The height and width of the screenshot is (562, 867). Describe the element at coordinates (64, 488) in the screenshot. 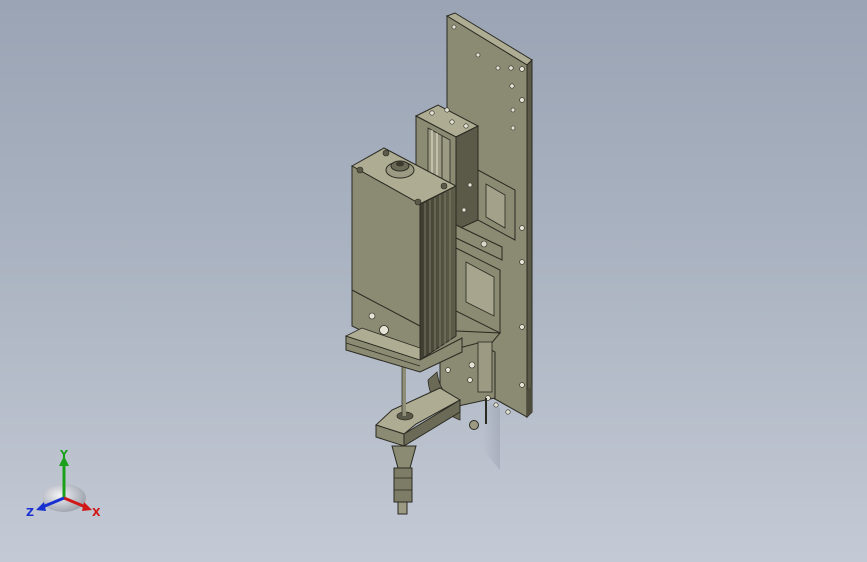

I see `coordinate-triad: Y X Z` at that location.